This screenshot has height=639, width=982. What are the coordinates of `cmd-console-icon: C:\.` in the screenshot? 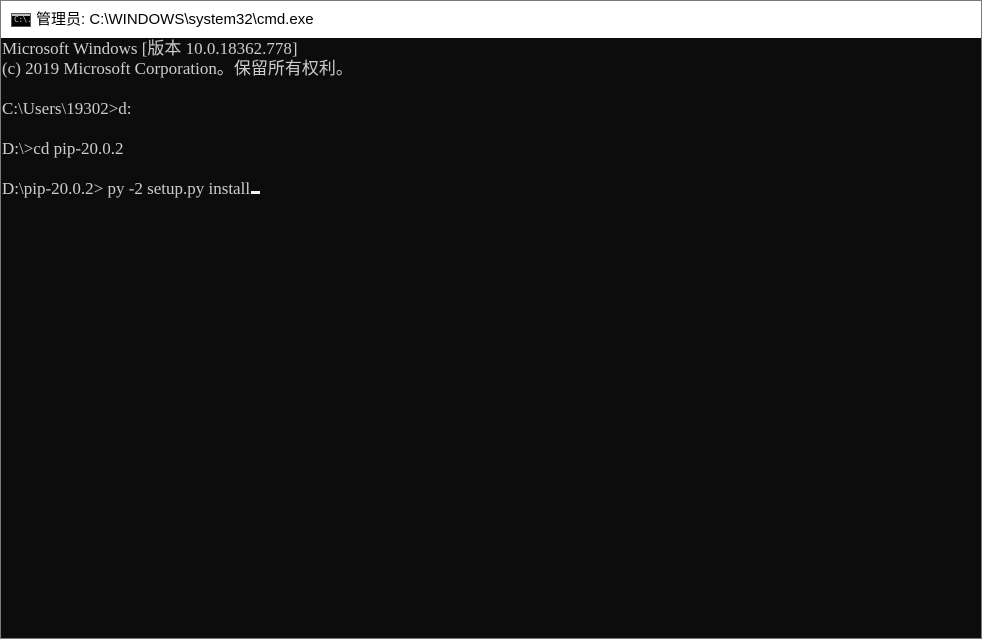 It's located at (21, 20).